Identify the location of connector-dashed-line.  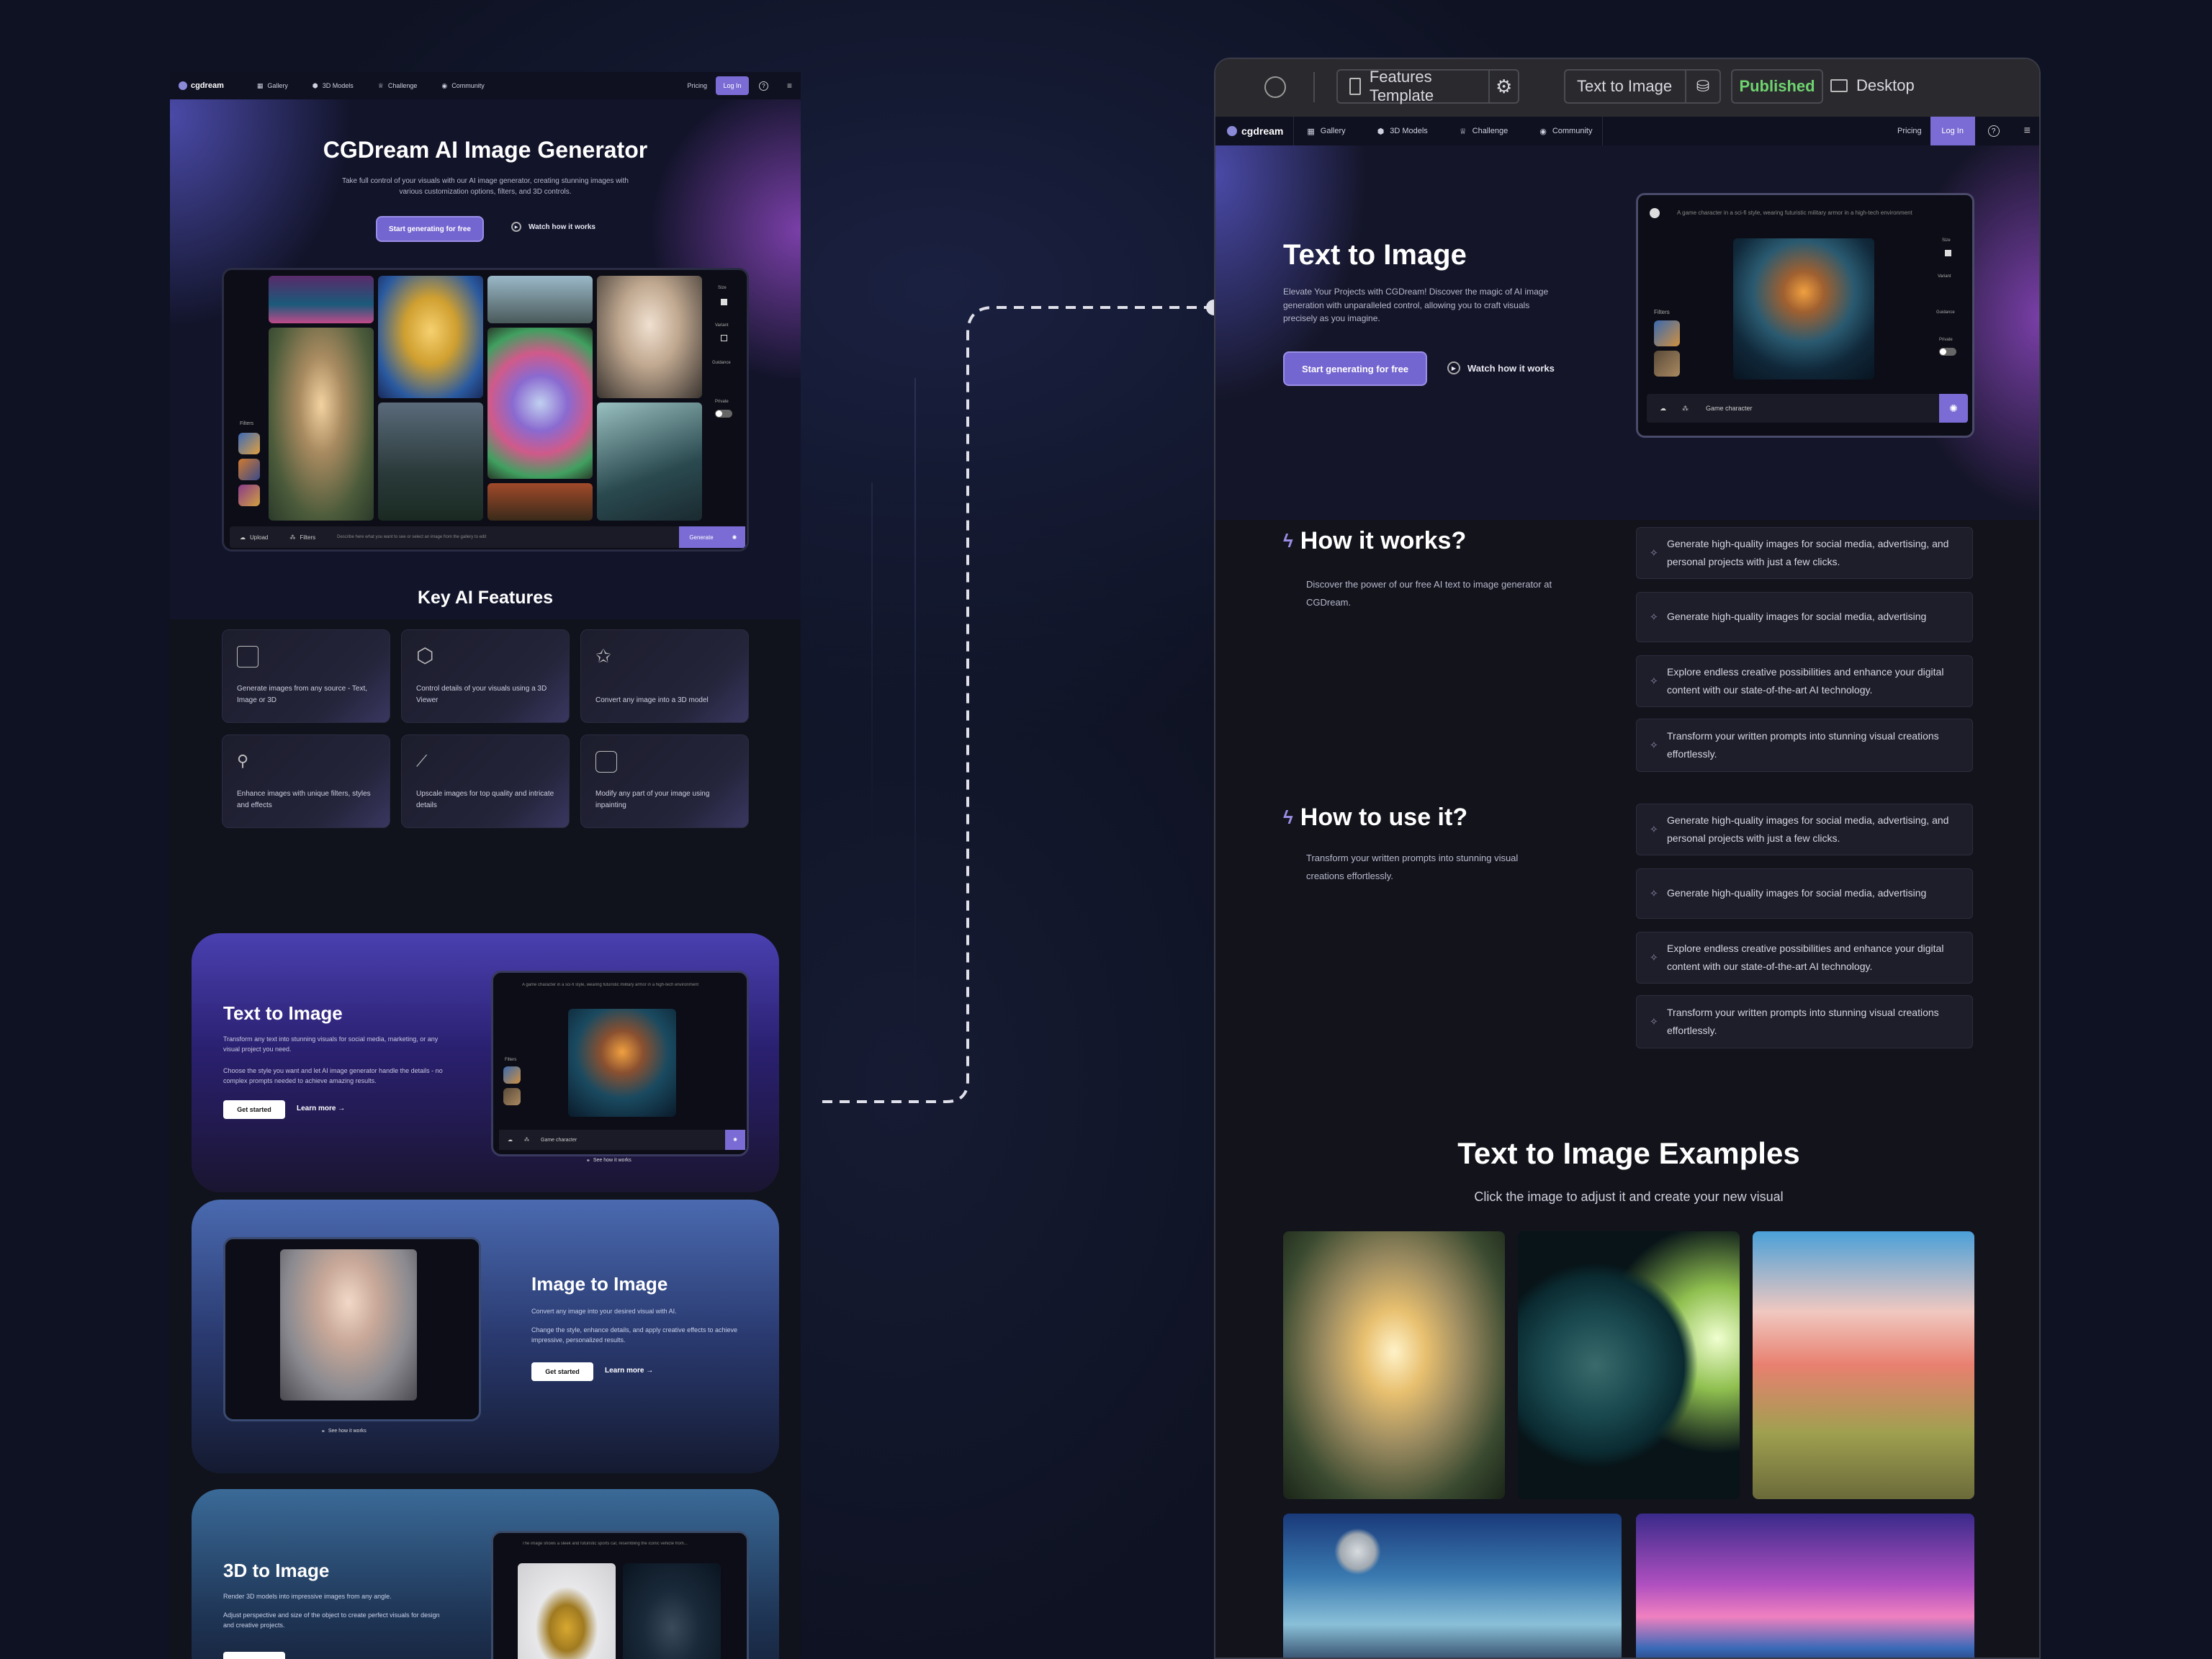
(1020, 701).